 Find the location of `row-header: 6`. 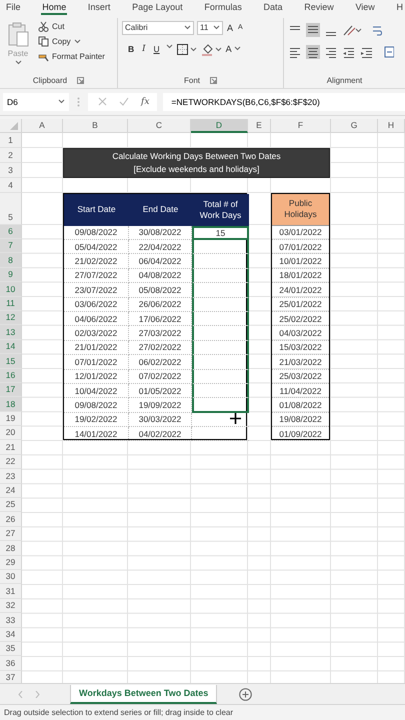

row-header: 6 is located at coordinates (11, 231).